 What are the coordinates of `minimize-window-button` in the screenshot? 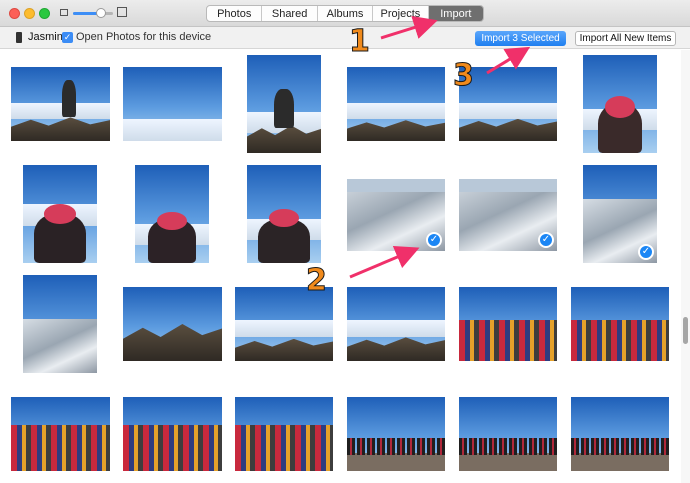 It's located at (29, 13).